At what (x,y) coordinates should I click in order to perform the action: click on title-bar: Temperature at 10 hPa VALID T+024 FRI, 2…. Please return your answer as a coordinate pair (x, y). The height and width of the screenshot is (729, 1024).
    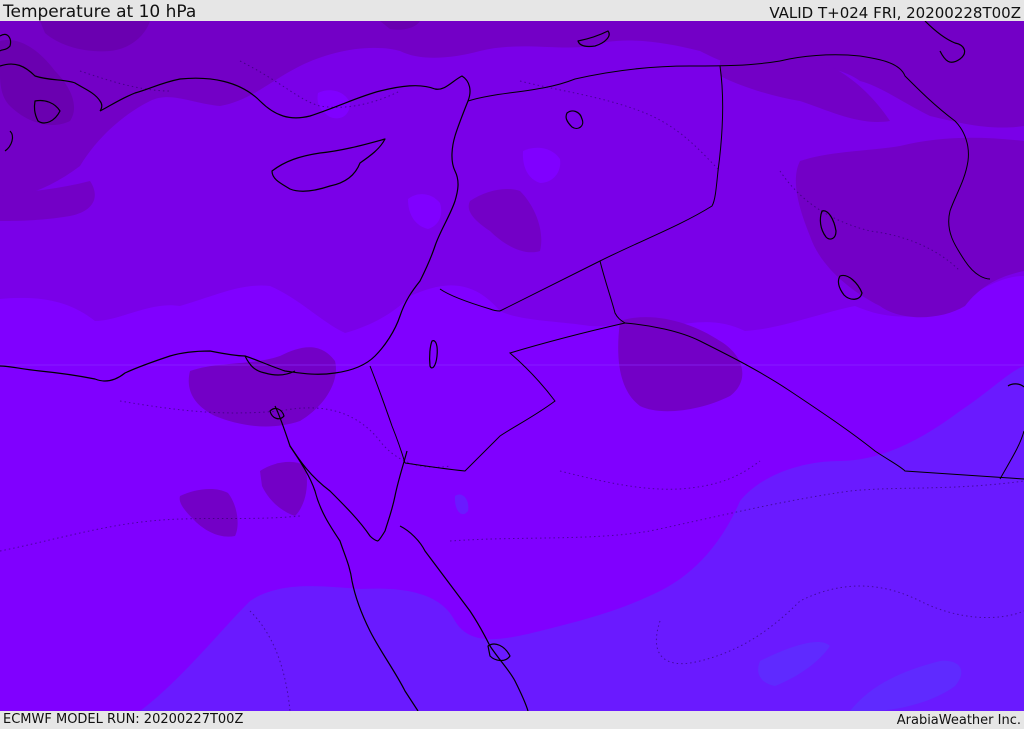
    Looking at the image, I should click on (512, 10).